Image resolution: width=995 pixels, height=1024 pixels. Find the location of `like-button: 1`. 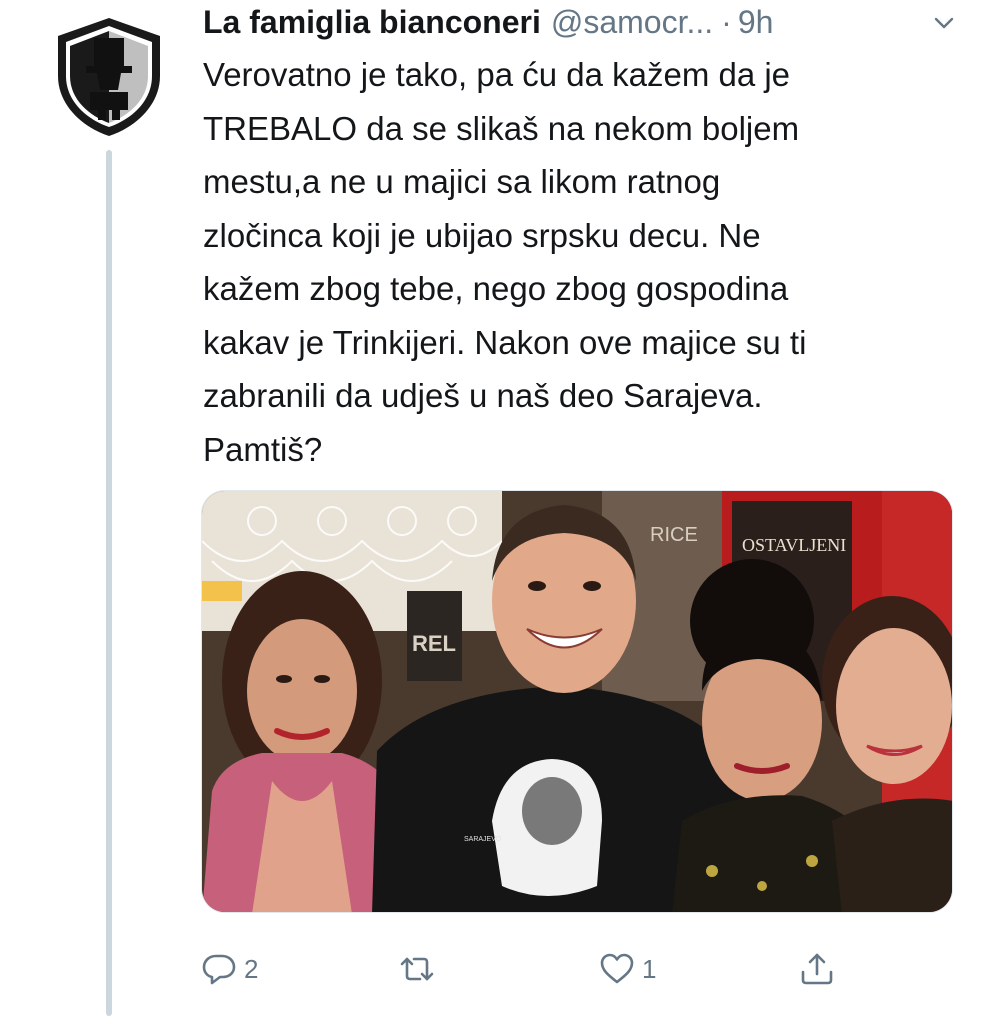

like-button: 1 is located at coordinates (627, 969).